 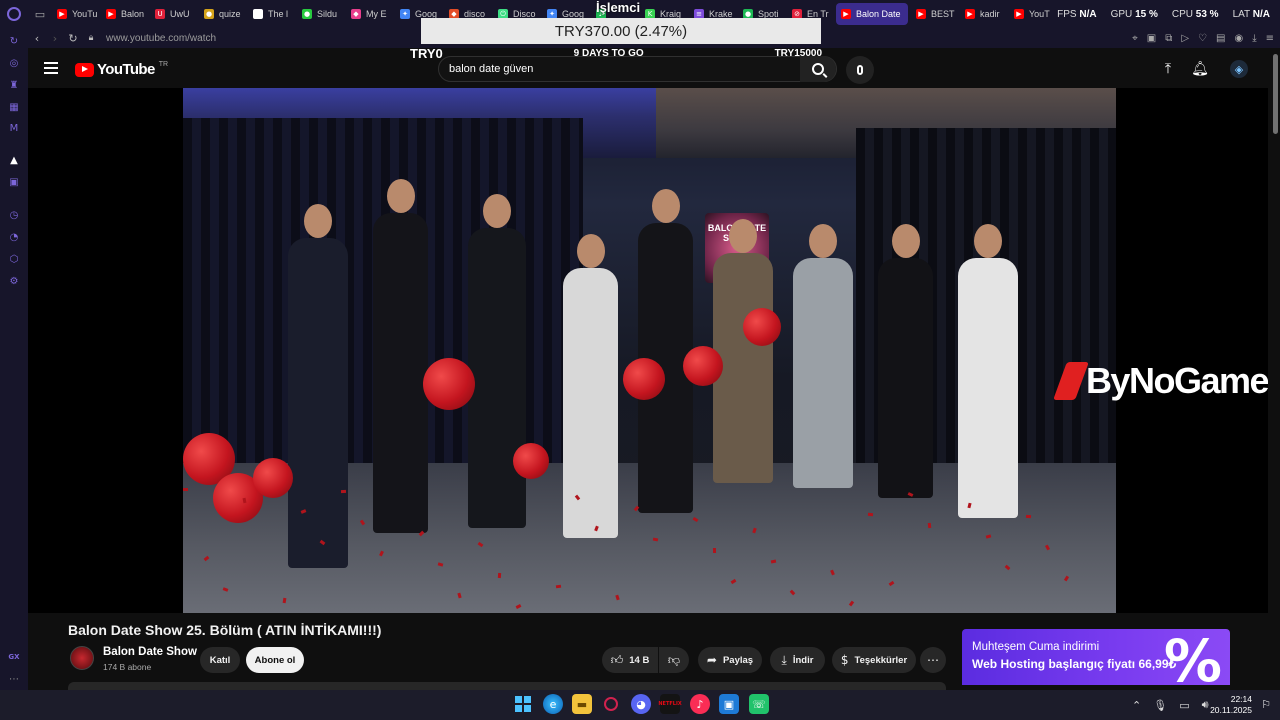 I want to click on extensions-icon: ⬡, so click(x=14, y=259).